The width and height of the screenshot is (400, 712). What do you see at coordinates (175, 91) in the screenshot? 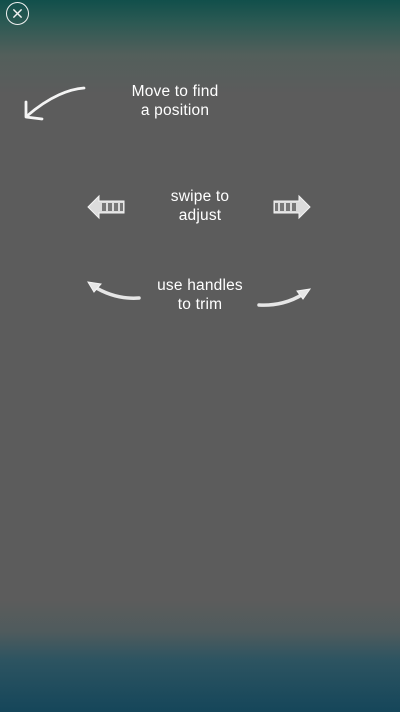
I see `move-hint-line1: Move to find` at bounding box center [175, 91].